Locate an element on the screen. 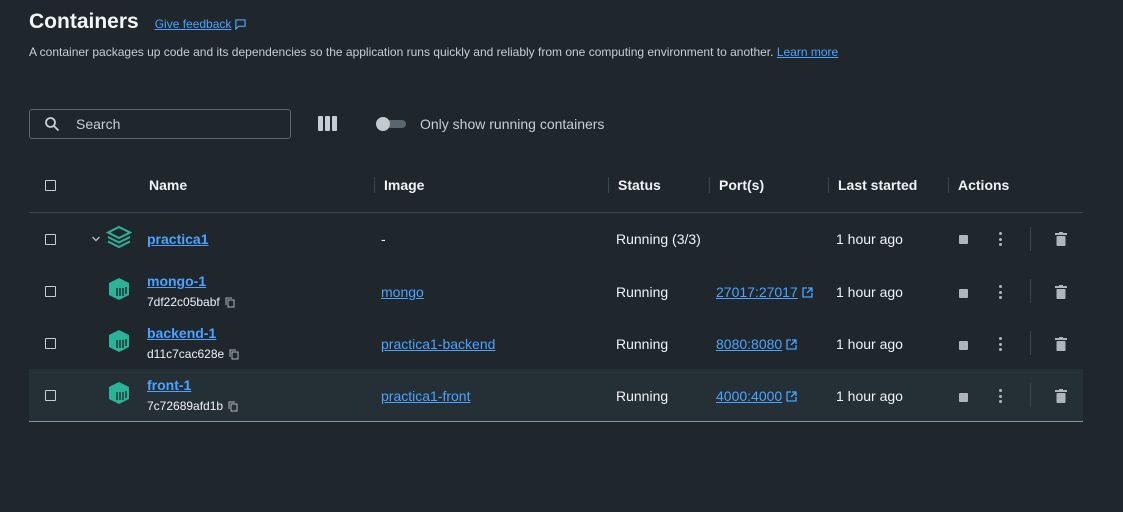  learn-more-link: Learn more is located at coordinates (807, 52).